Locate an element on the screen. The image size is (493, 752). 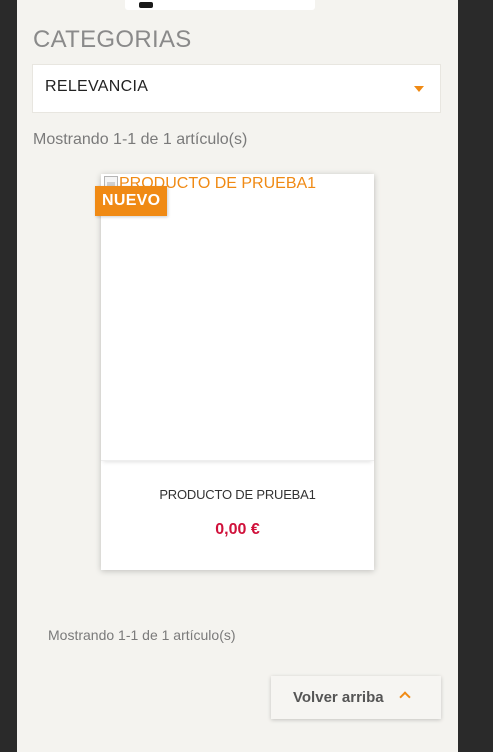
results-count-bottom: Mostrando 1-1 de 1 artículo(s) is located at coordinates (142, 635).